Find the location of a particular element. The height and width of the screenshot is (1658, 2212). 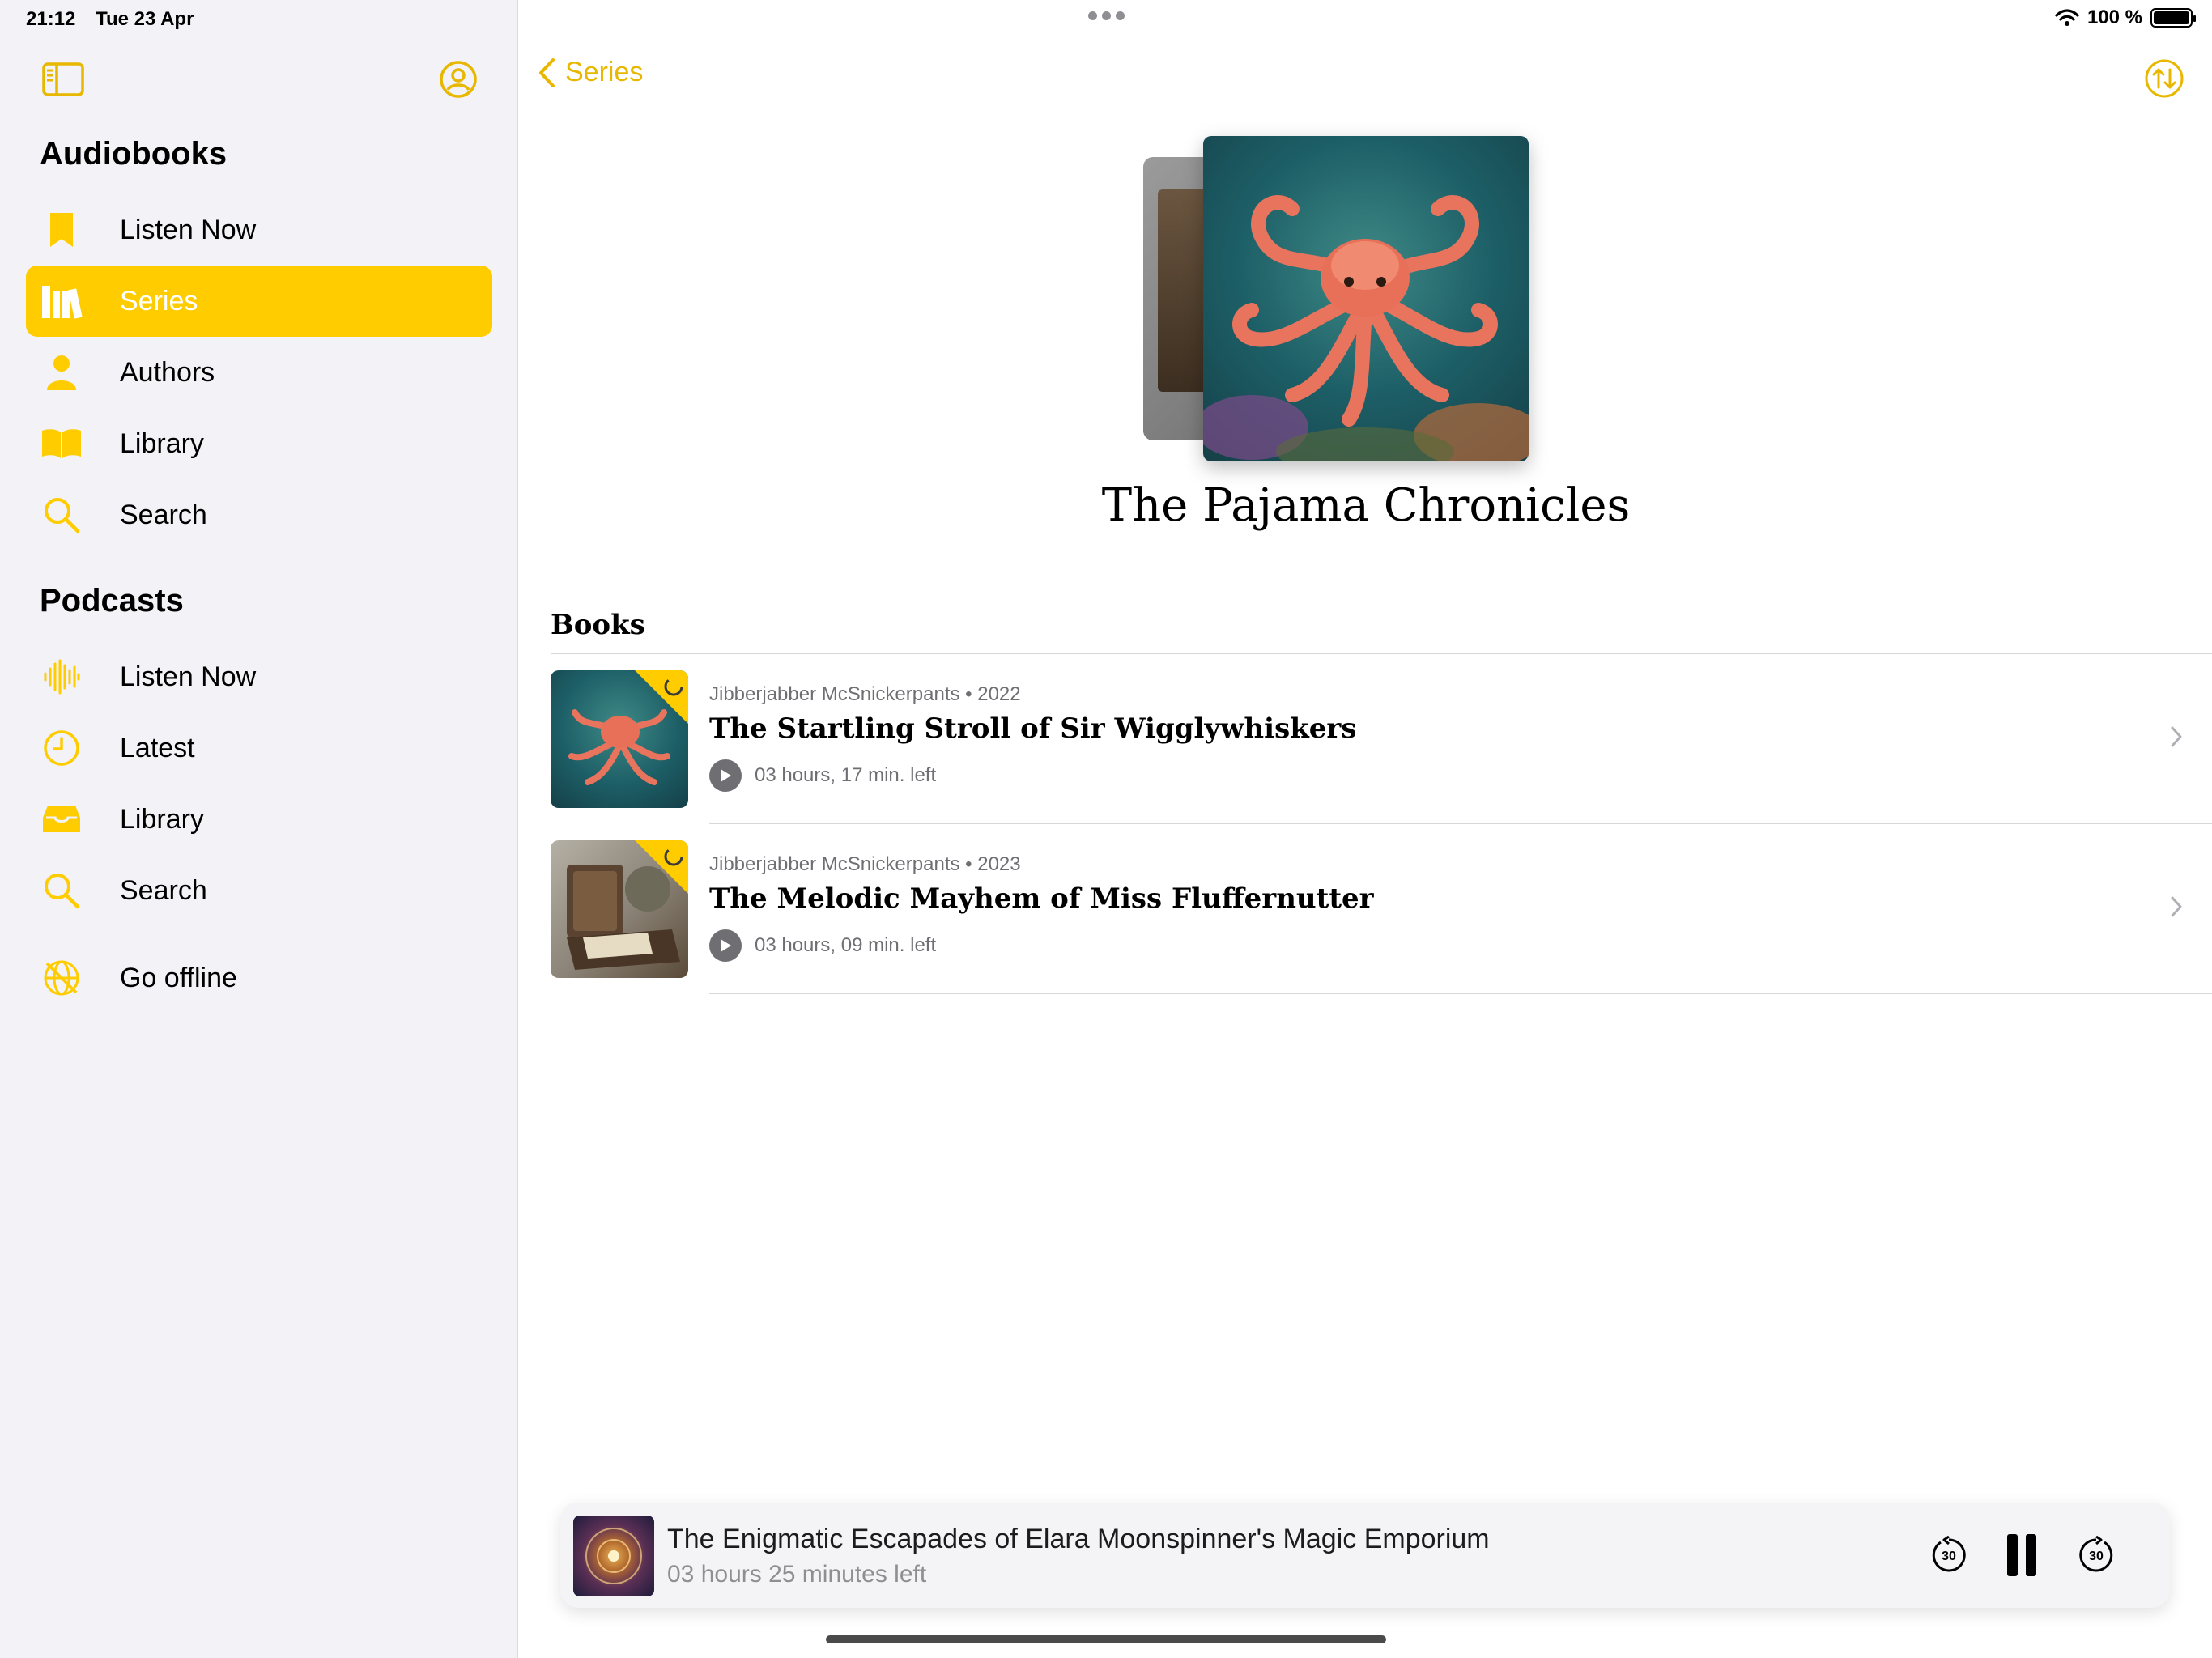

sidebar-item-label: Authors is located at coordinates (167, 372).